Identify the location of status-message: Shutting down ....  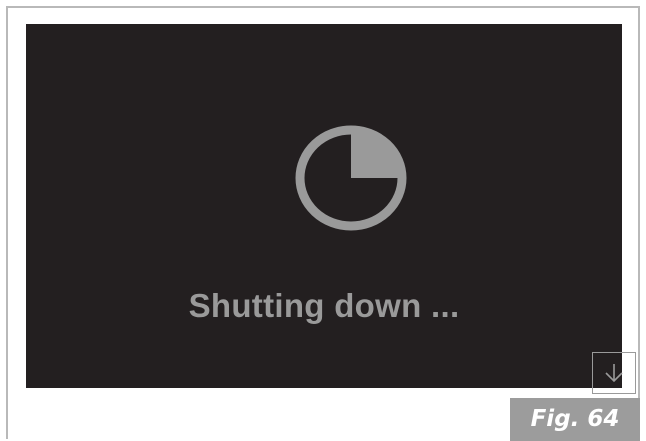
(324, 305).